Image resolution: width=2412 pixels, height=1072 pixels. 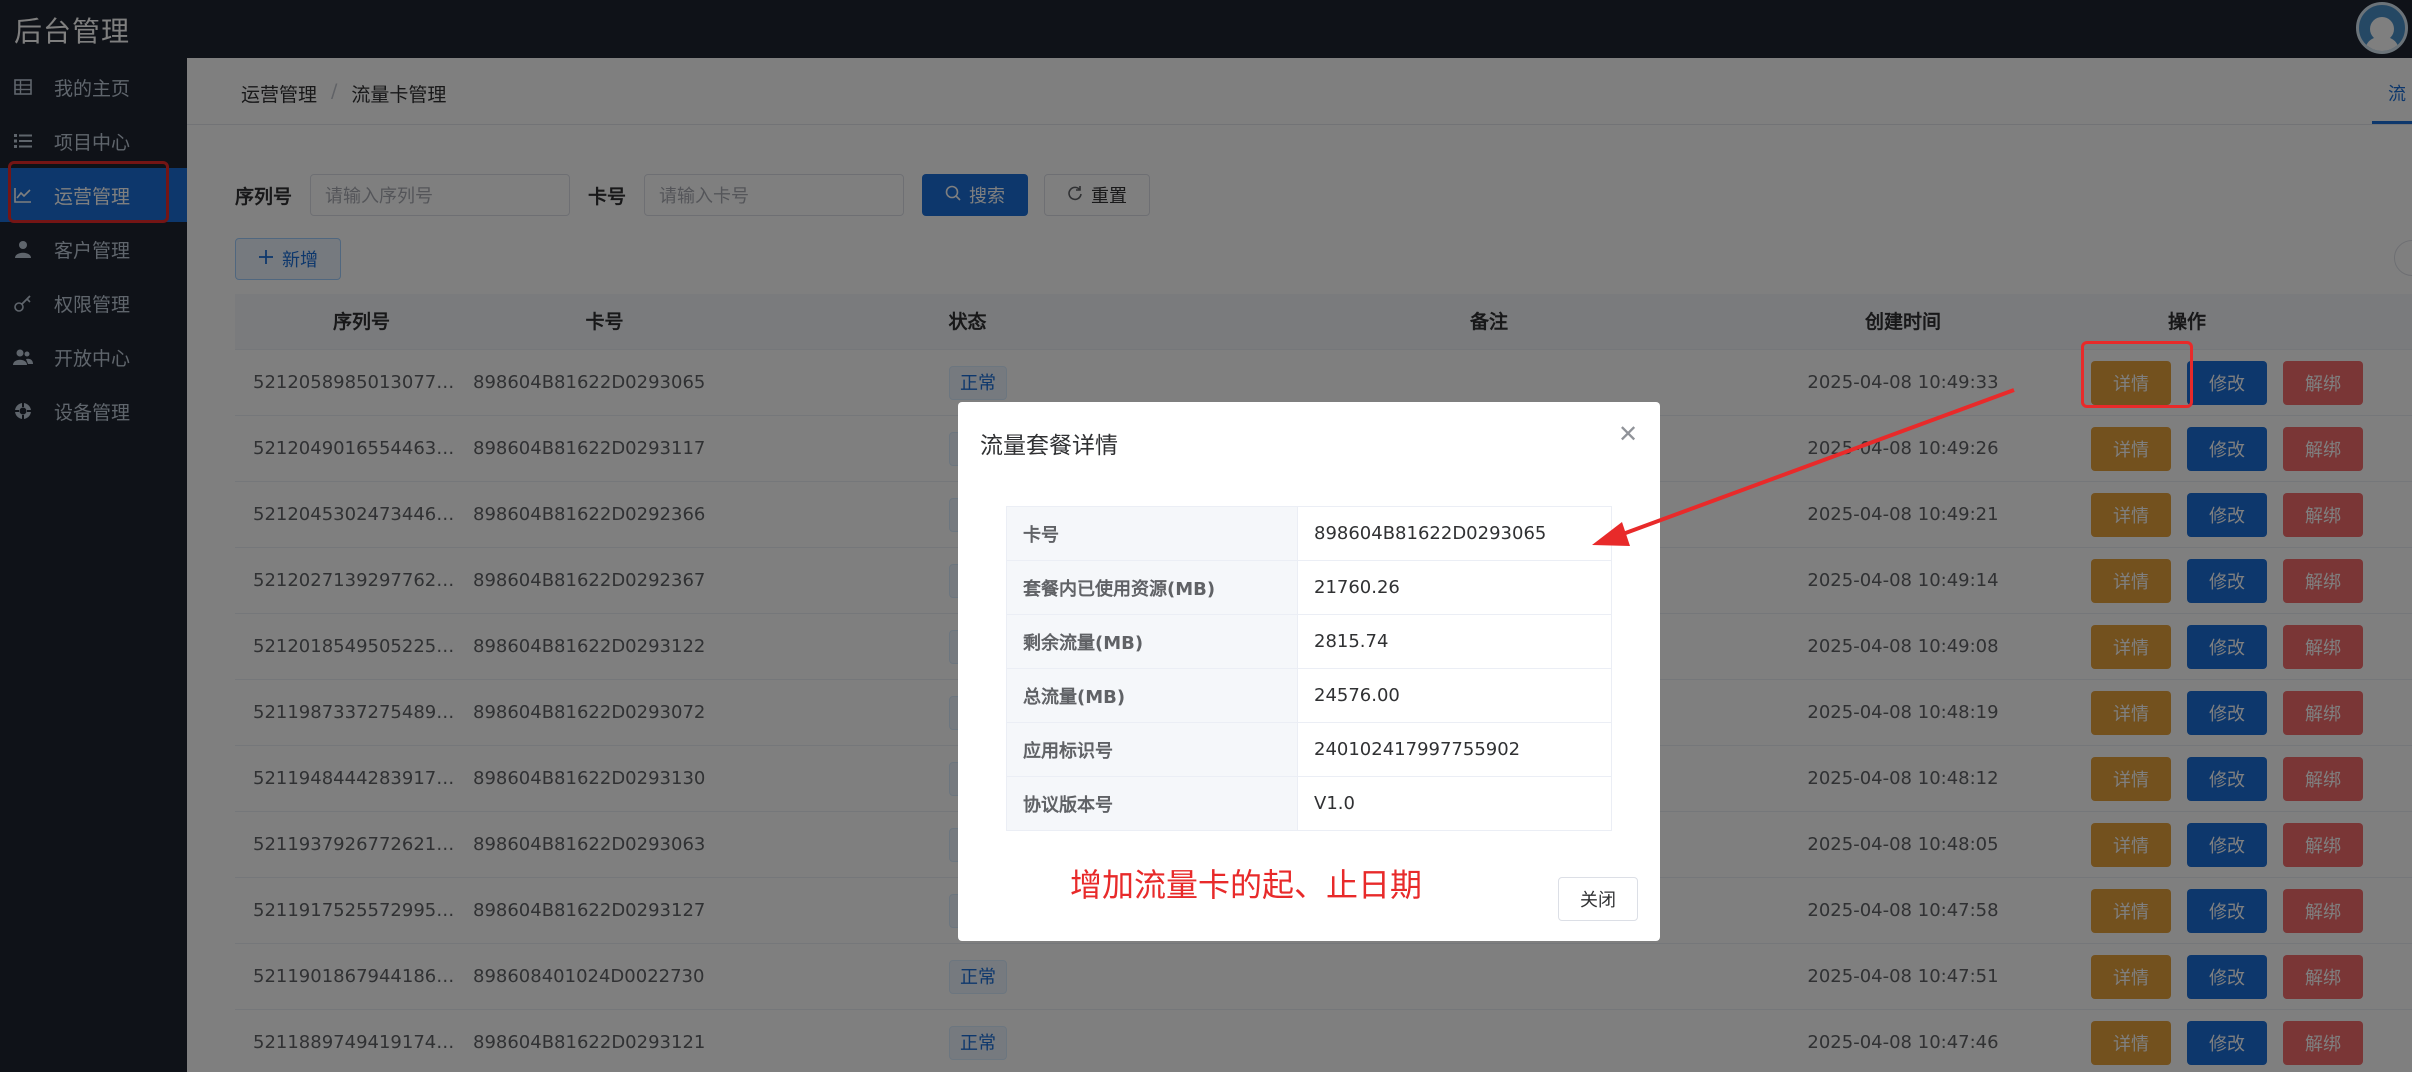 I want to click on detail-label: 卡号, so click(x=1152, y=533).